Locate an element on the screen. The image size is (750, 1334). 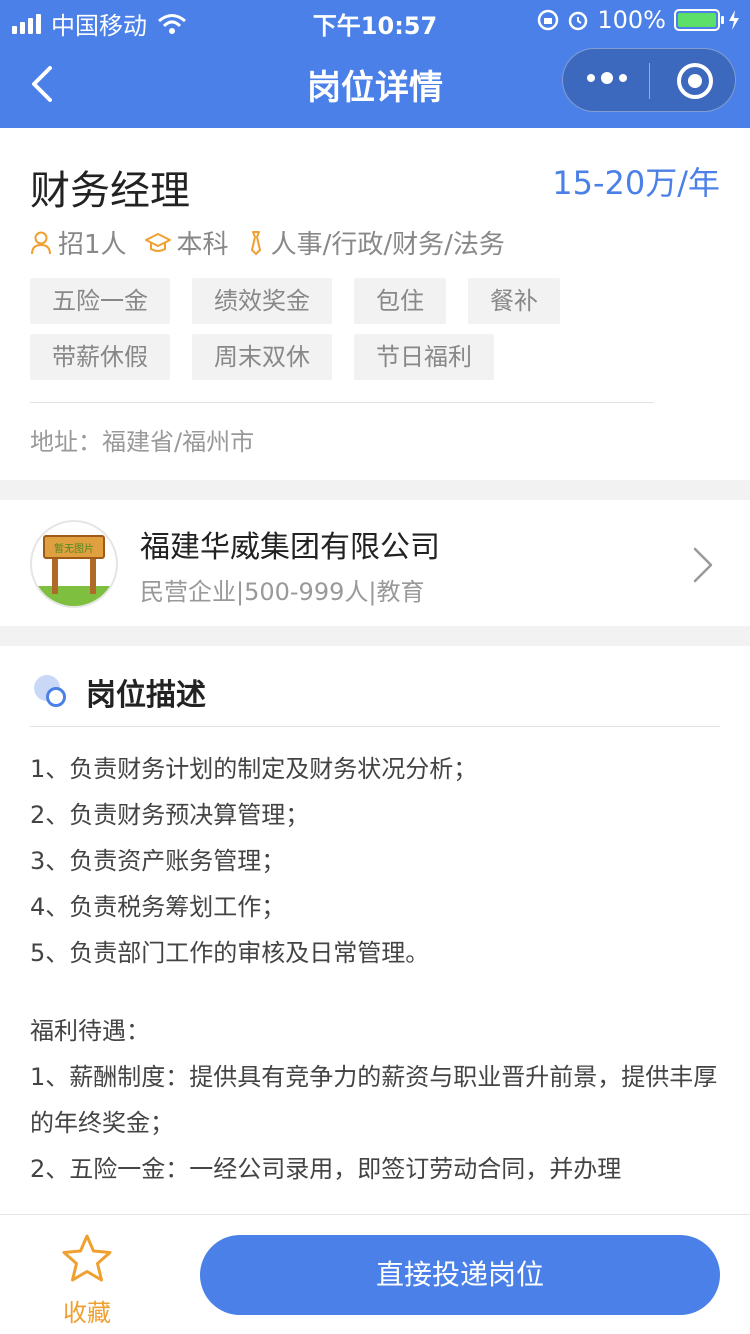
top-bar: 中国移动 下午10:57 100% 岗位详情 is located at coordinates (375, 64).